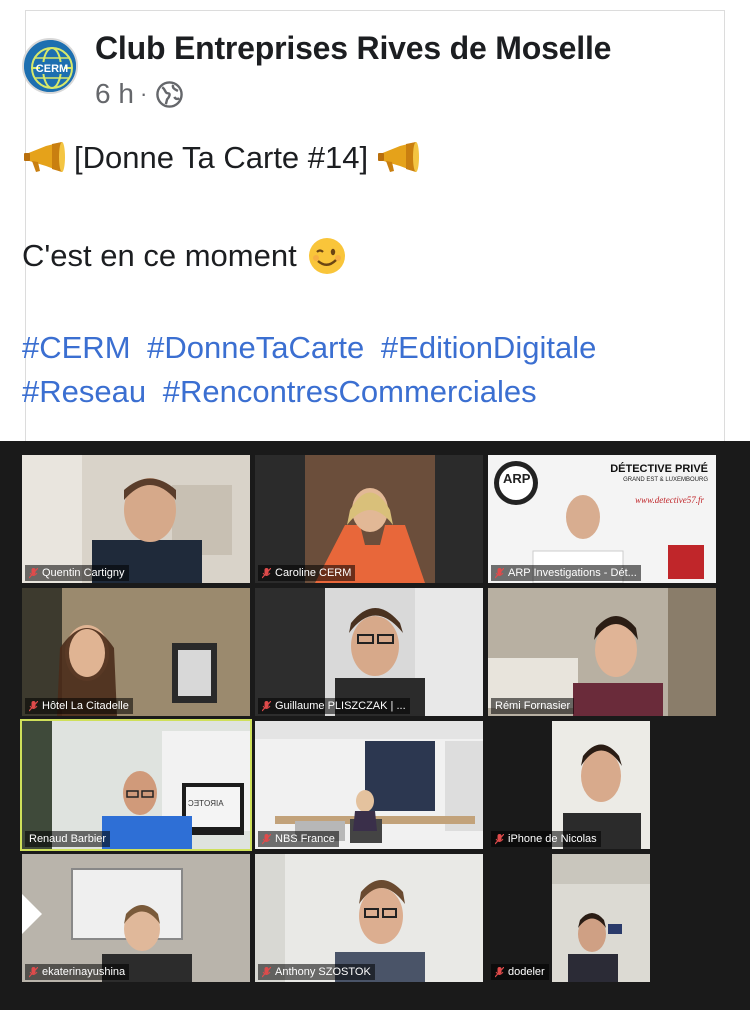 The image size is (750, 1010). Describe the element at coordinates (326, 256) in the screenshot. I see `winking-face-icon` at that location.